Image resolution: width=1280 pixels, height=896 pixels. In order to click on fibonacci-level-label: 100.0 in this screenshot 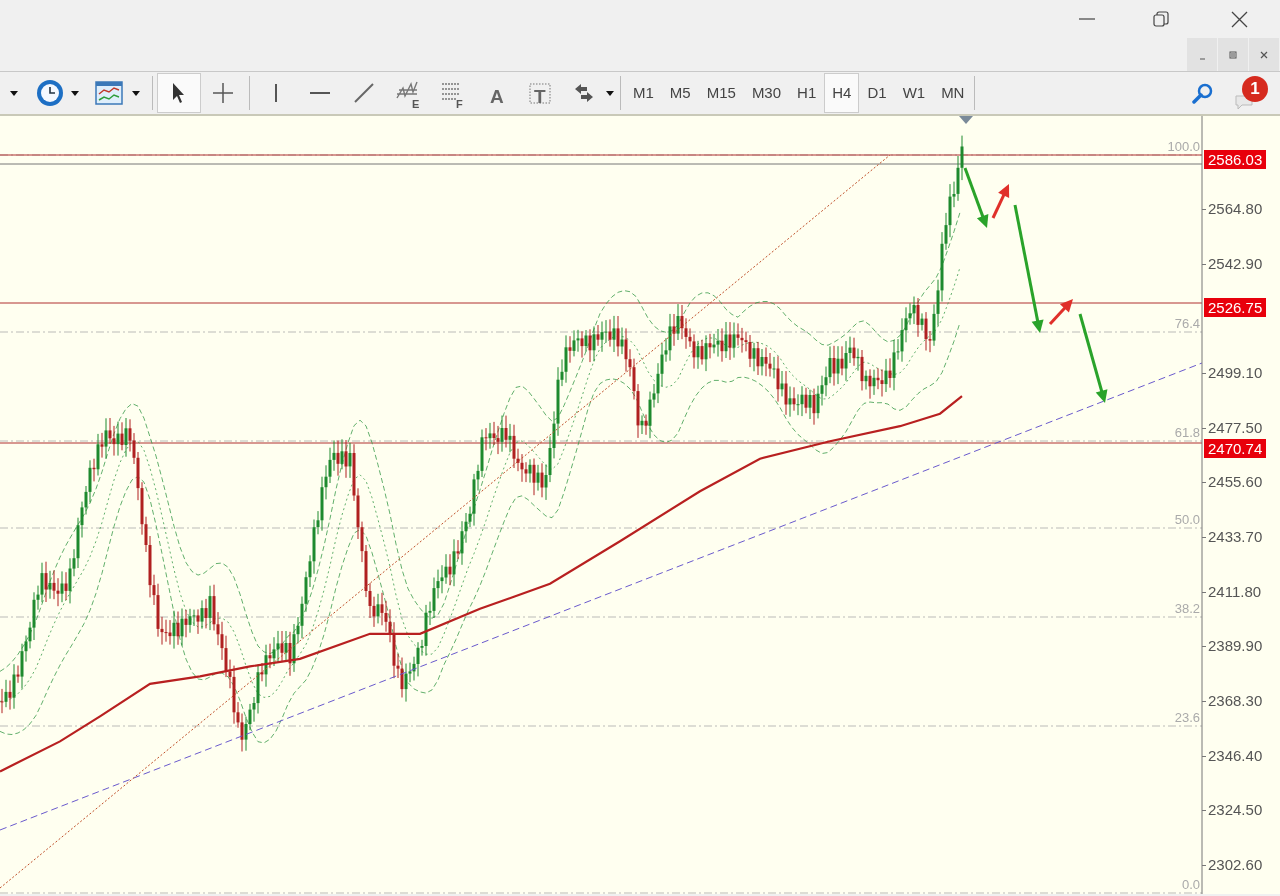, I will do `click(1183, 146)`.